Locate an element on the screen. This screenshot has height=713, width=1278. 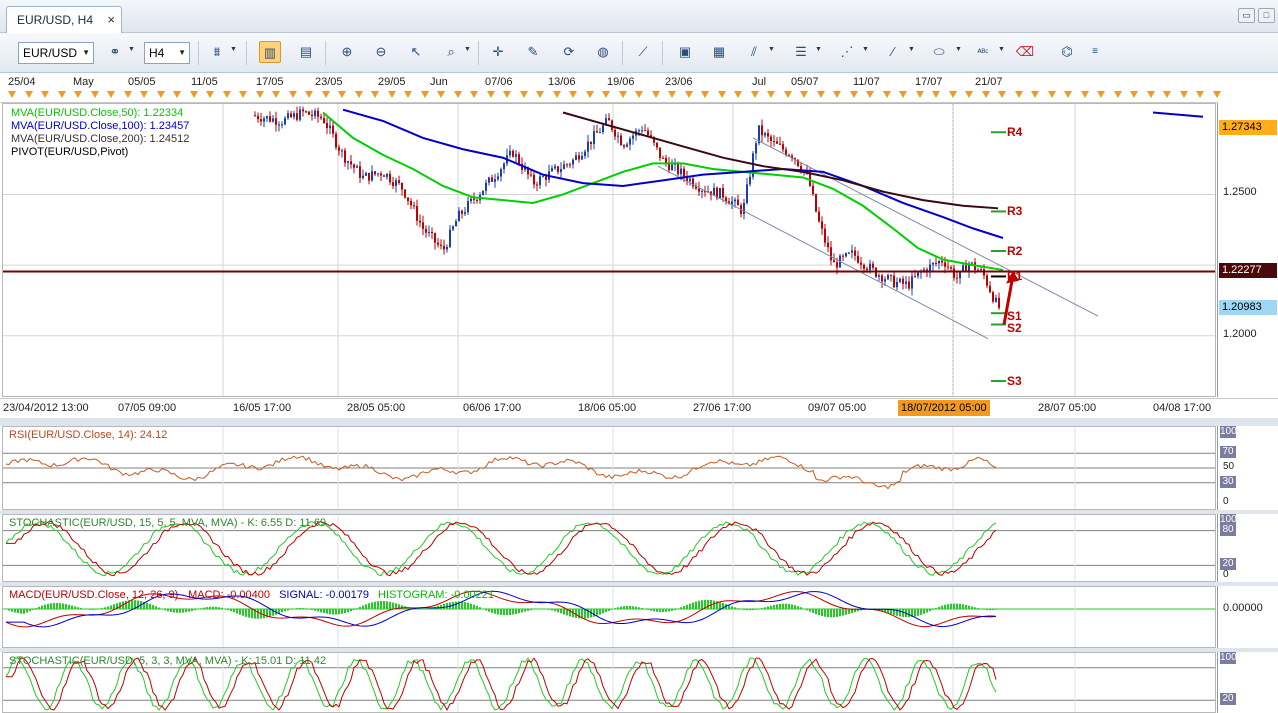
text-abc-icon: ᴬᴮᶜ is located at coordinates (983, 52).